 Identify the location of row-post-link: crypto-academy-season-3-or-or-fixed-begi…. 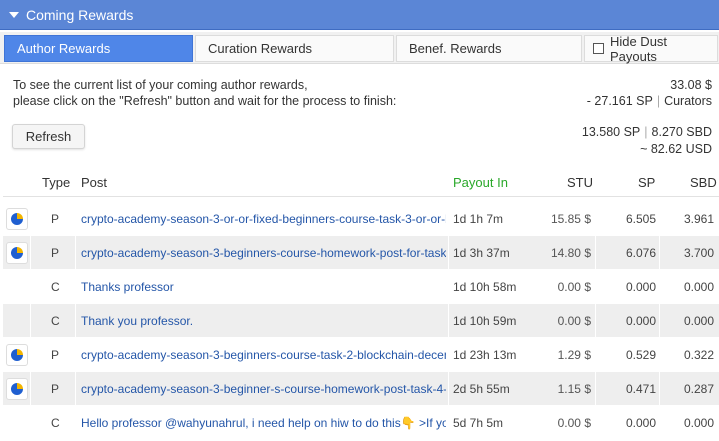
(263, 218).